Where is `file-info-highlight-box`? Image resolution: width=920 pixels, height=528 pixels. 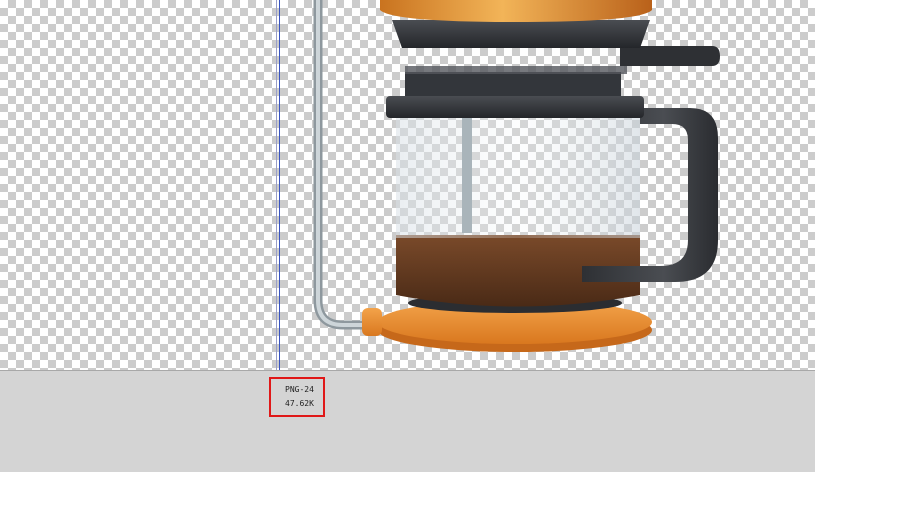 file-info-highlight-box is located at coordinates (297, 397).